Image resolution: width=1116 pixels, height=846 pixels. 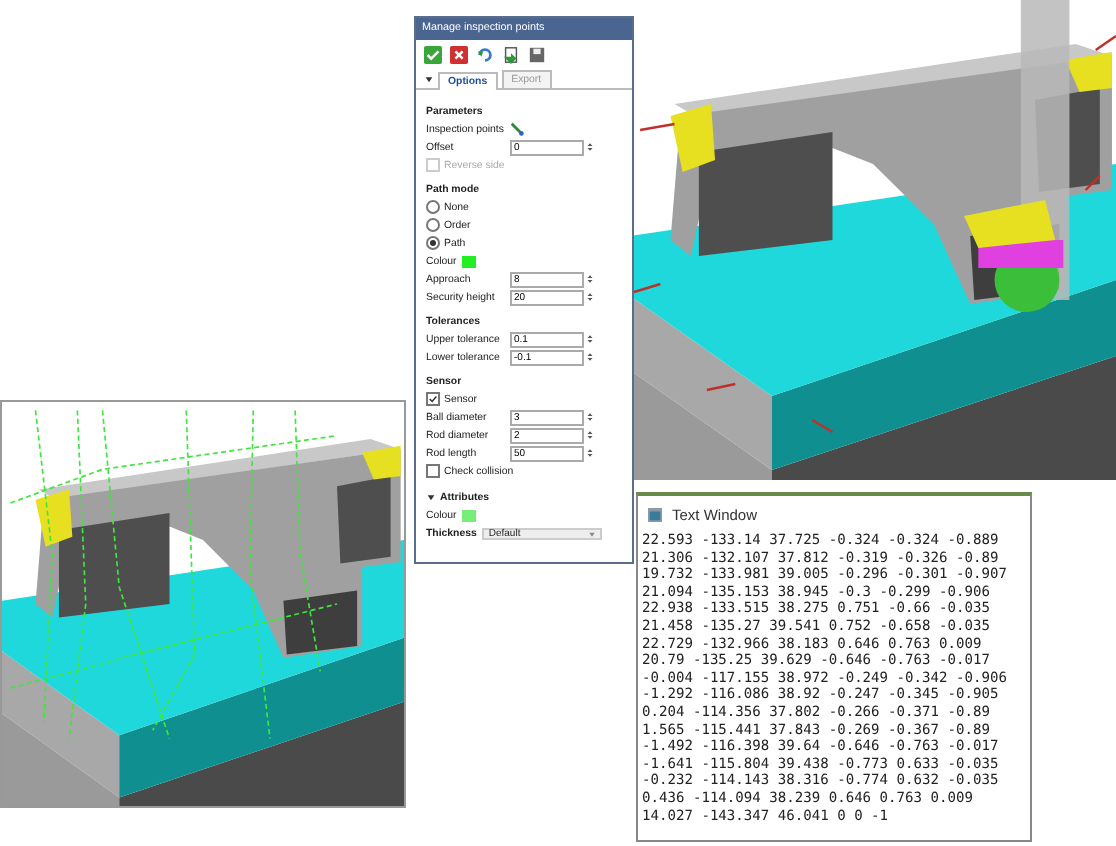 What do you see at coordinates (485, 55) in the screenshot?
I see `refresh-icon` at bounding box center [485, 55].